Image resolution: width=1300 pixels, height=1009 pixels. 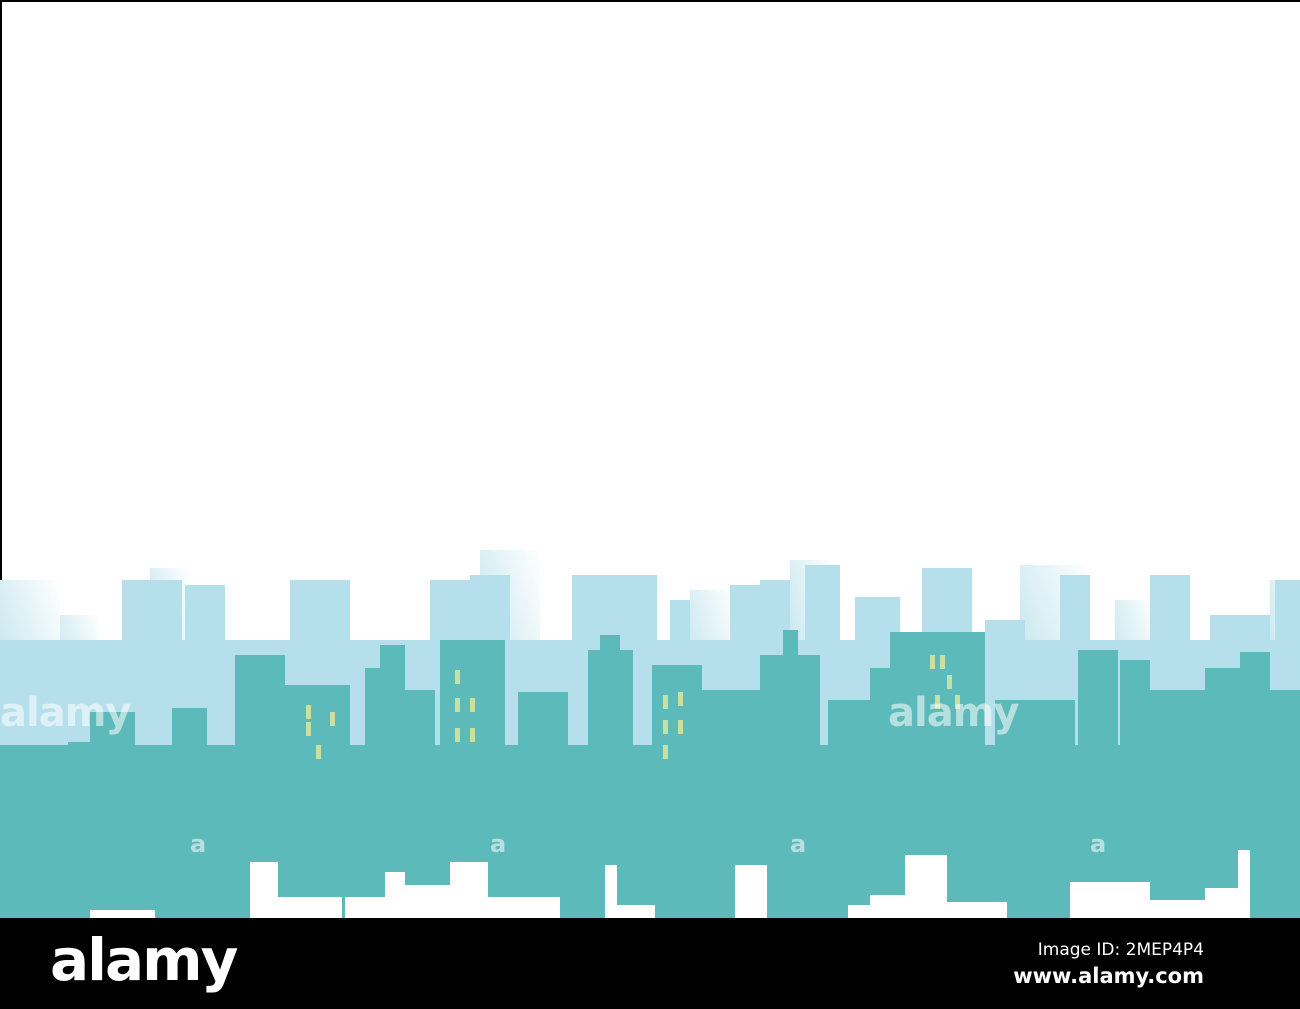 What do you see at coordinates (1108, 976) in the screenshot?
I see `site-url: www.alamy.com` at bounding box center [1108, 976].